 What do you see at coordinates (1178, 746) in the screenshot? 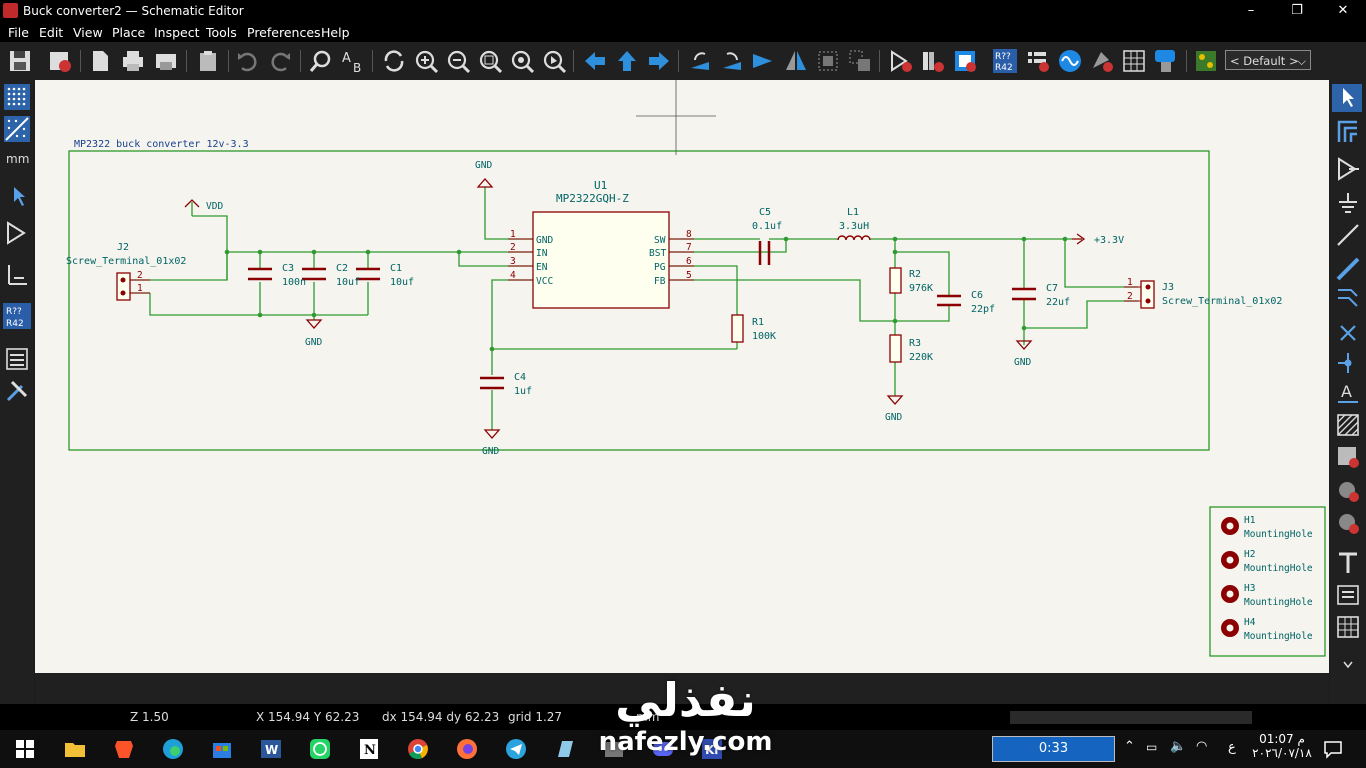
I see `volume-icon: 🔈` at bounding box center [1178, 746].